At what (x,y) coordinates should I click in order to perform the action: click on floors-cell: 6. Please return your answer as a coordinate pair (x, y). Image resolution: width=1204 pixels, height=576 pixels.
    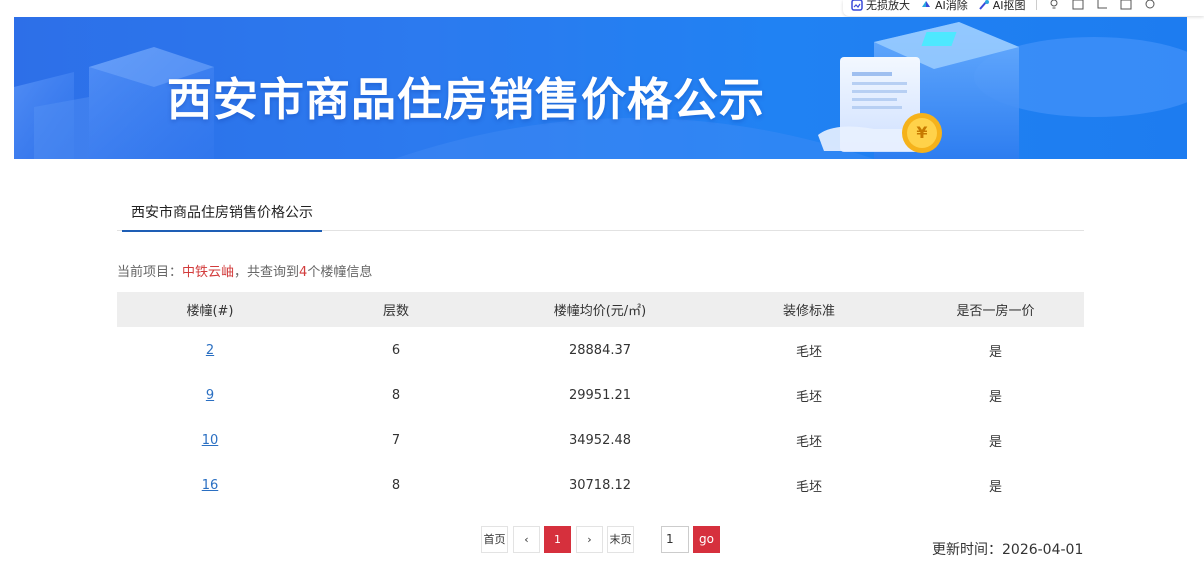
    Looking at the image, I should click on (396, 350).